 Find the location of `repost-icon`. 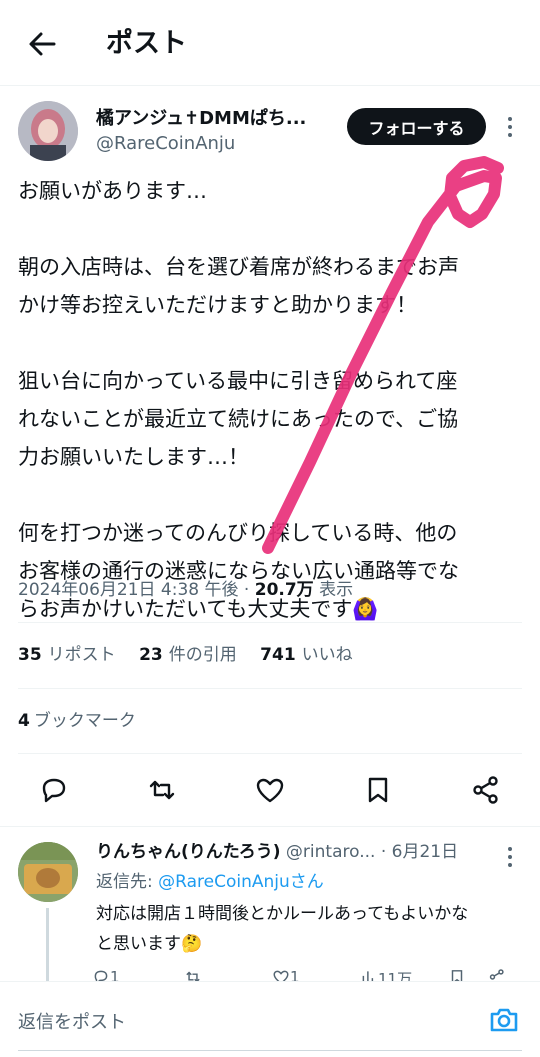

repost-icon is located at coordinates (162, 790).